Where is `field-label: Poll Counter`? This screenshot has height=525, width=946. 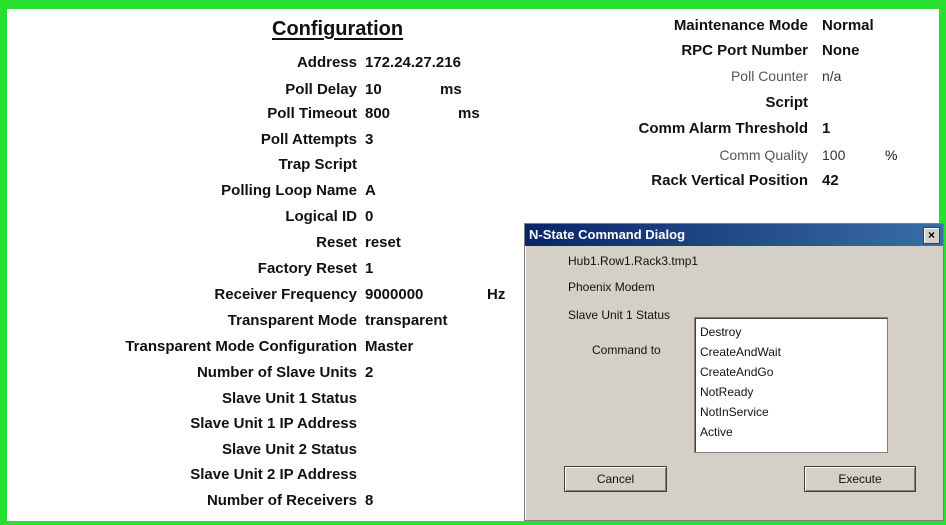 field-label: Poll Counter is located at coordinates (769, 76).